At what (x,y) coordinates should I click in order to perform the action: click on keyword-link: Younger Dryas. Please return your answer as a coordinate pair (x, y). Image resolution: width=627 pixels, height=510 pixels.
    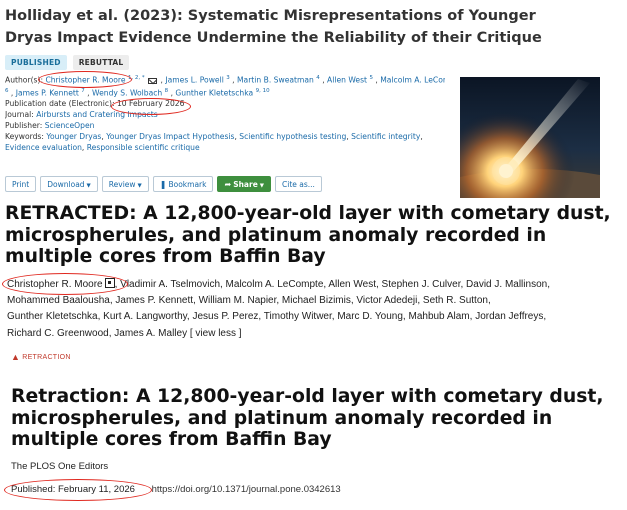
    Looking at the image, I should click on (73, 136).